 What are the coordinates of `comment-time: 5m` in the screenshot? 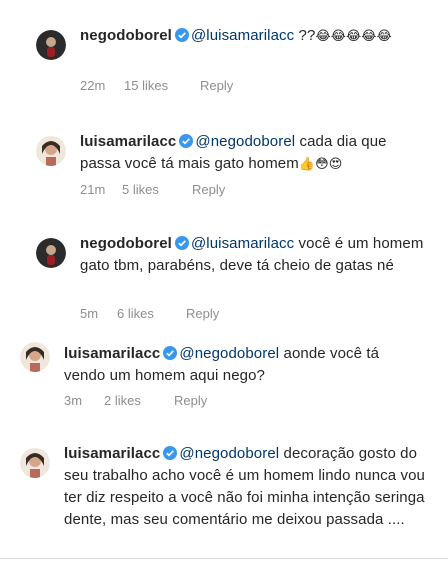 It's located at (89, 313).